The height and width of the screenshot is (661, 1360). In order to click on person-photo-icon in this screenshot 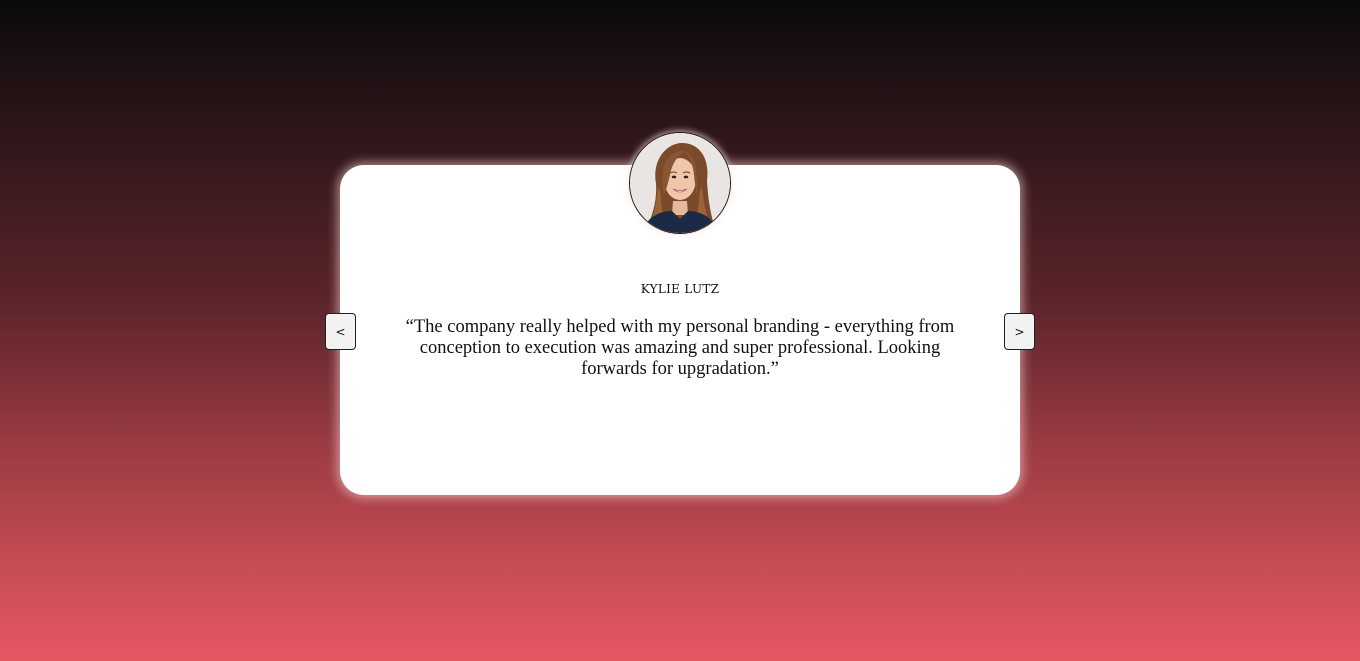, I will do `click(680, 183)`.